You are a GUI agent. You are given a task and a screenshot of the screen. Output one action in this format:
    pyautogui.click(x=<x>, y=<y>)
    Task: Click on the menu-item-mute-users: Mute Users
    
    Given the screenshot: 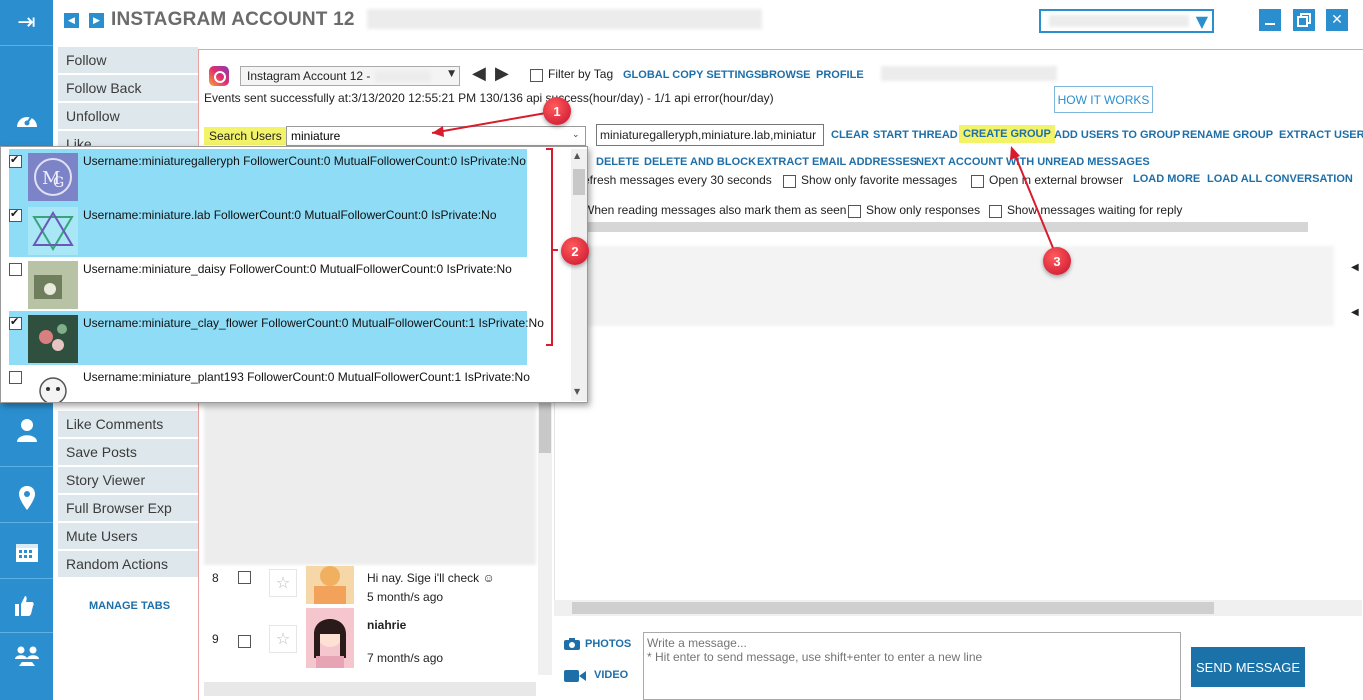 What is the action you would take?
    pyautogui.click(x=128, y=536)
    